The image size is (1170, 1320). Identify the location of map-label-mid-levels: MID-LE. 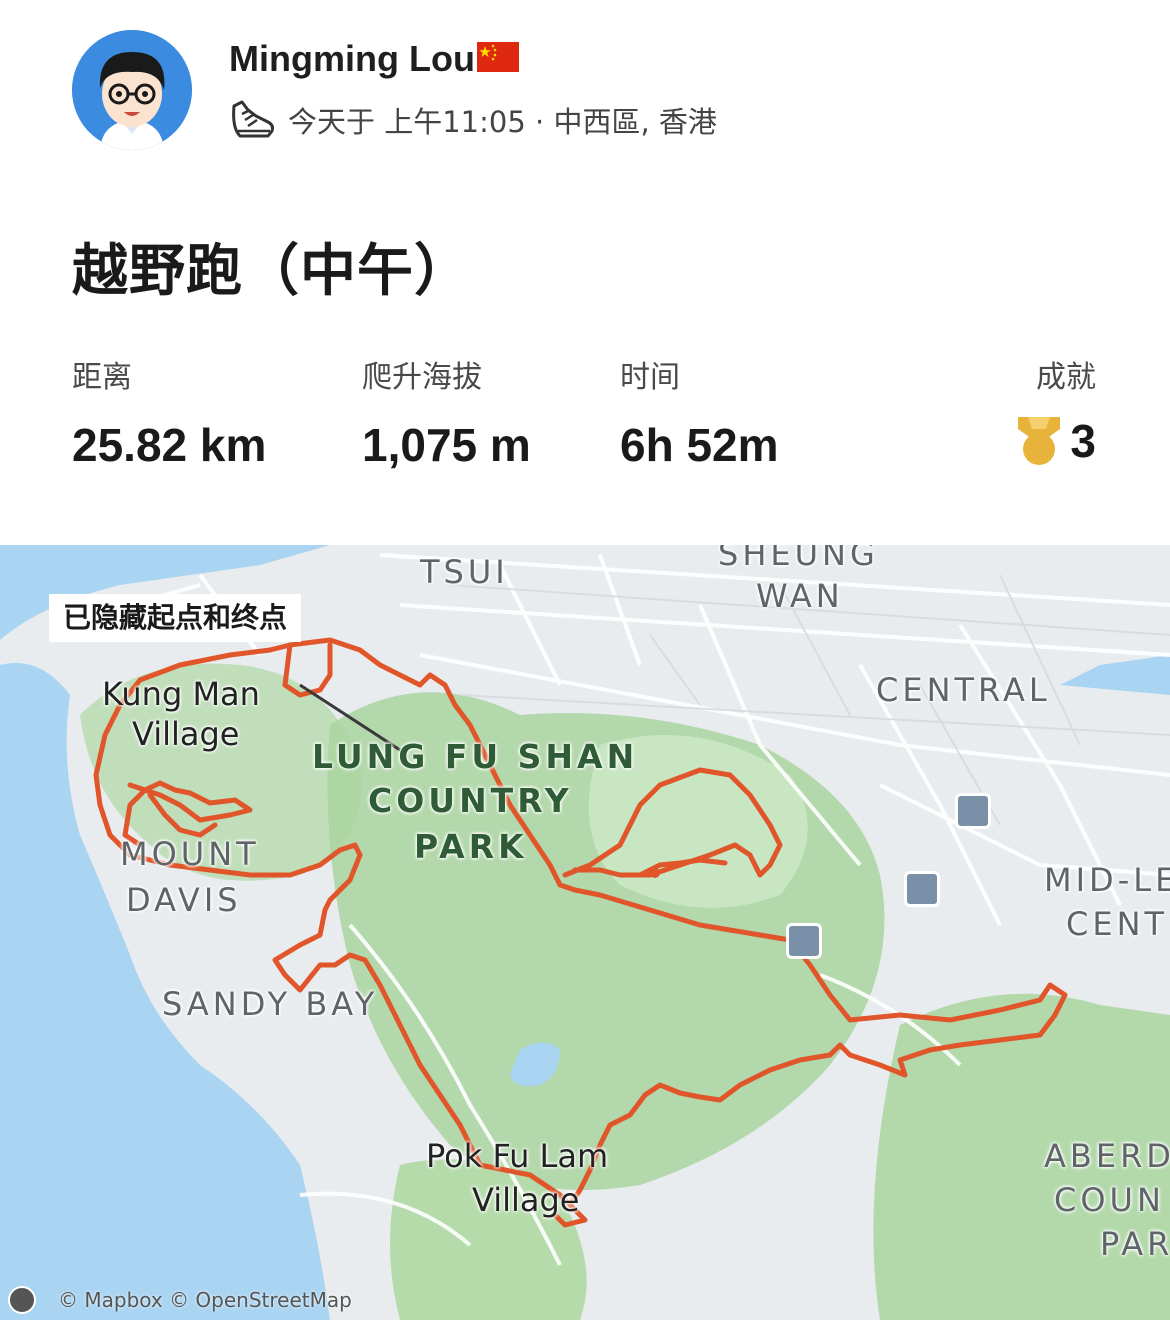
(1107, 880).